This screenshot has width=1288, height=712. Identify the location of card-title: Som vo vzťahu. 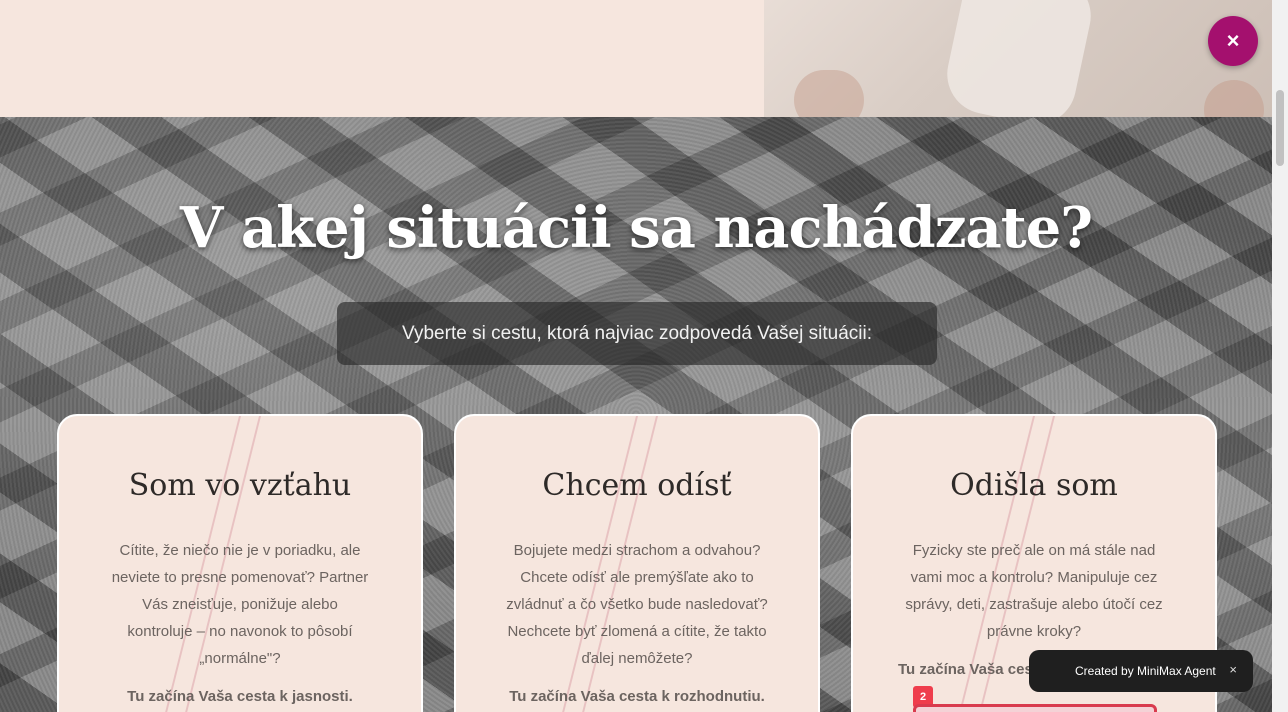
(240, 485).